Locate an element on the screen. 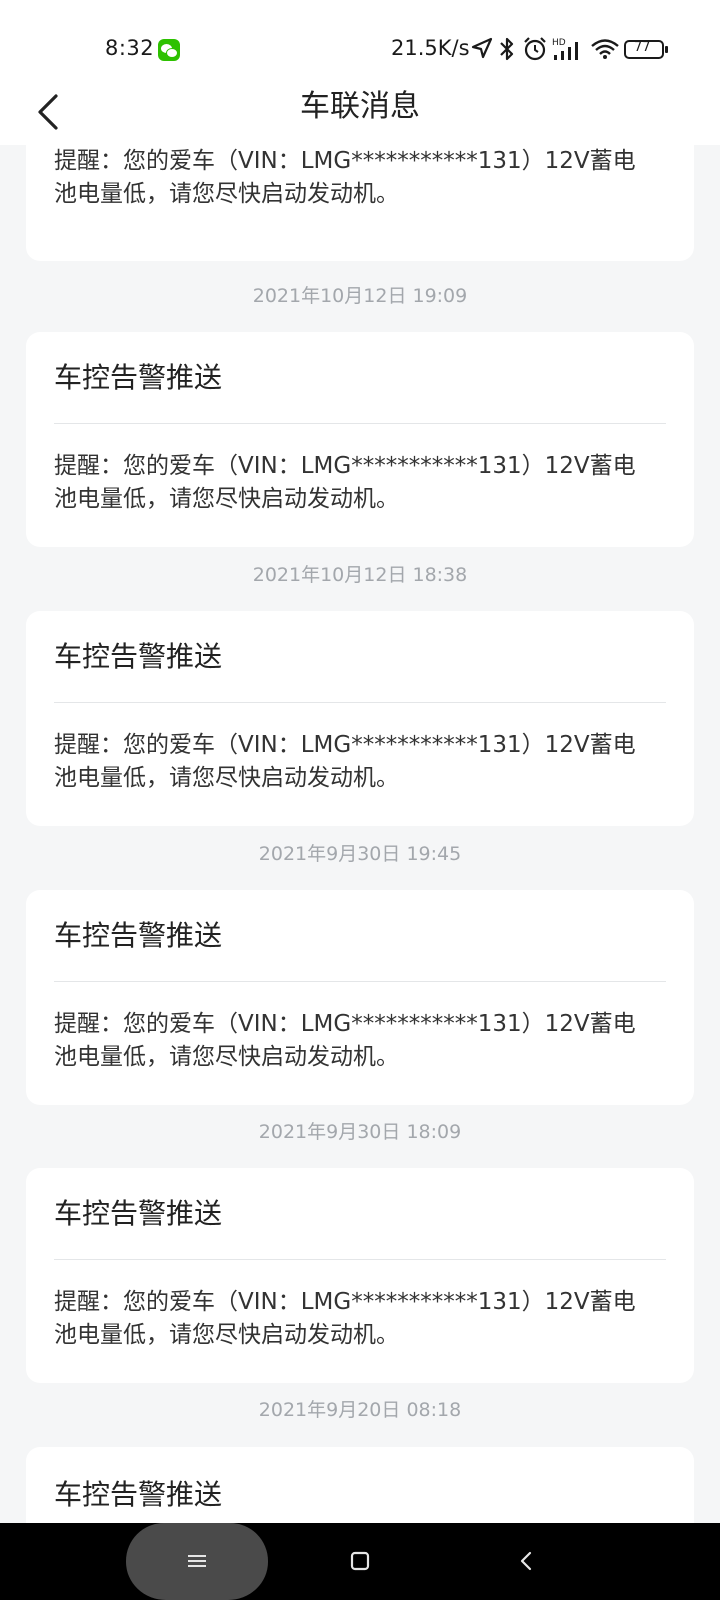 The height and width of the screenshot is (1600, 720). back-nav-button is located at coordinates (526, 1561).